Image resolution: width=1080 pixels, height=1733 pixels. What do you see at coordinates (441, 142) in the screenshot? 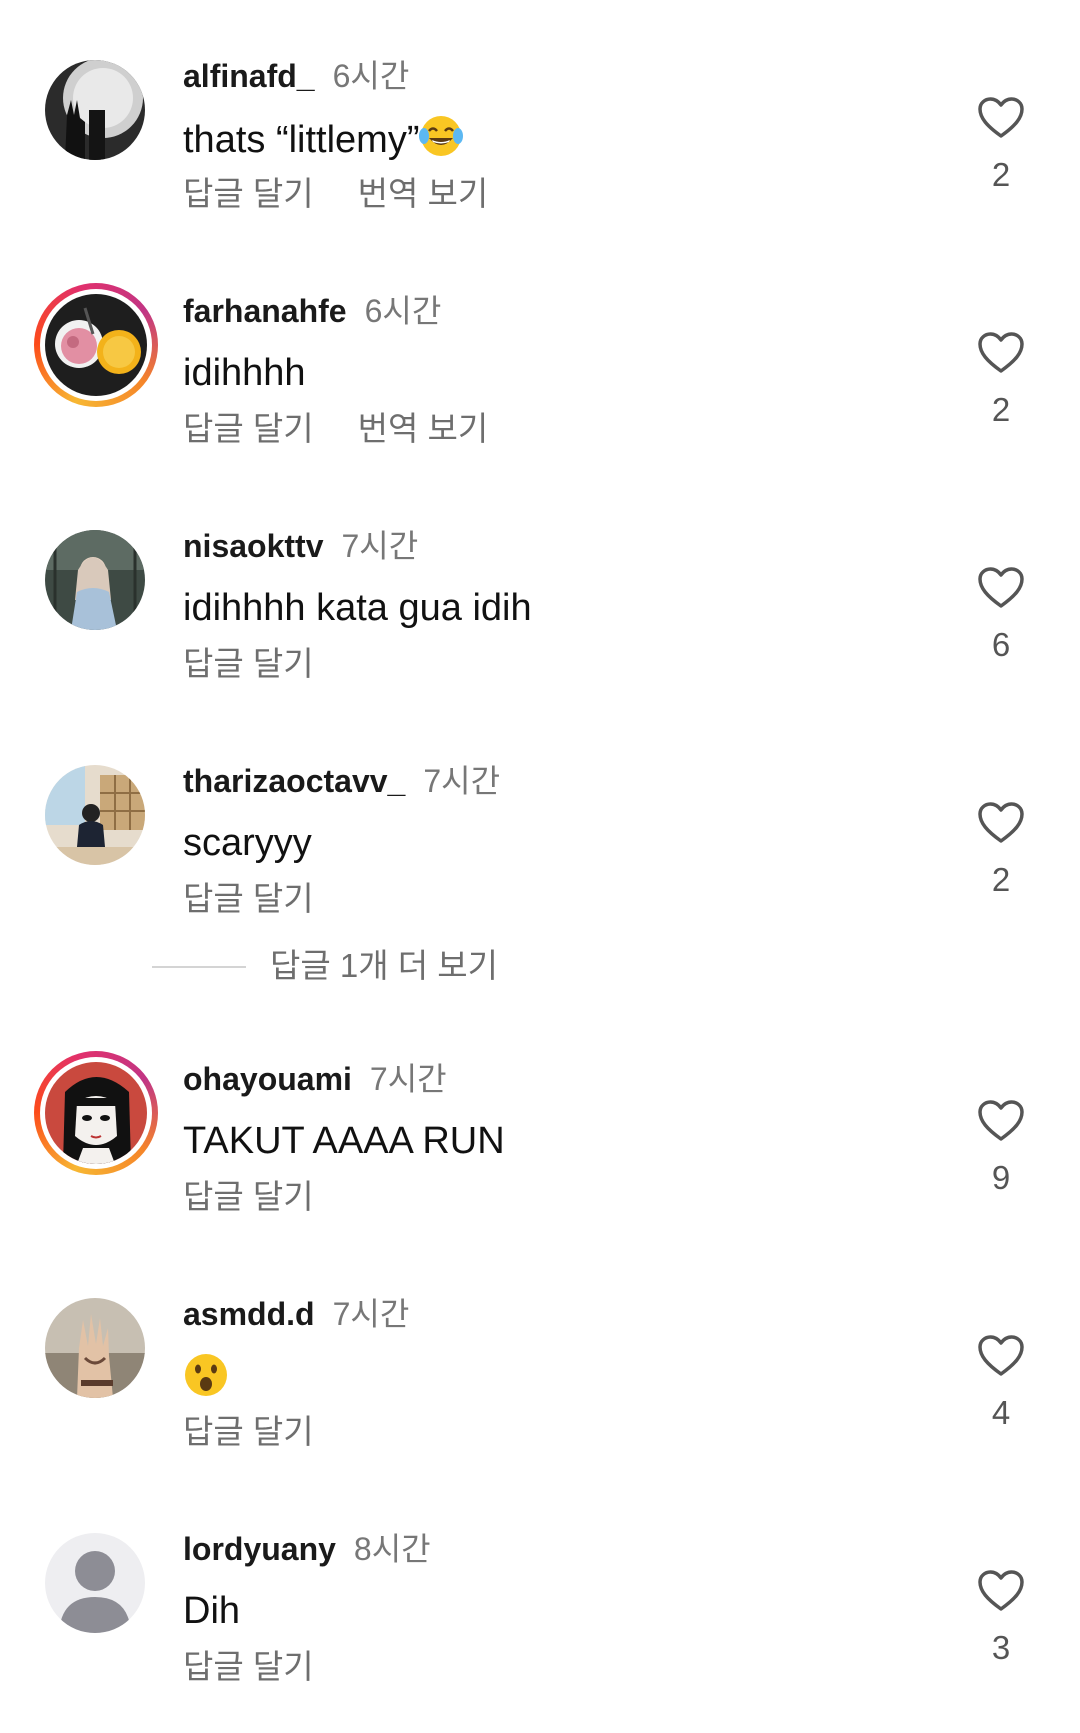
I see `laughing-tears-emoji-icon` at bounding box center [441, 142].